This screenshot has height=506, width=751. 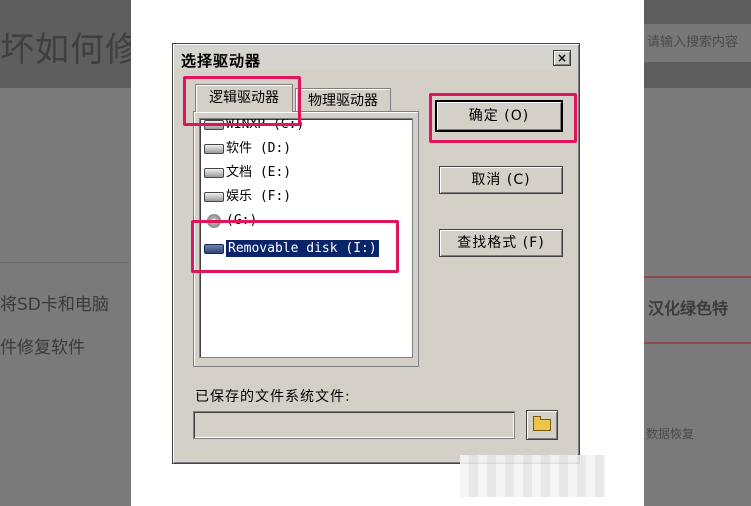 I want to click on watermark-mosaic, so click(x=532, y=476).